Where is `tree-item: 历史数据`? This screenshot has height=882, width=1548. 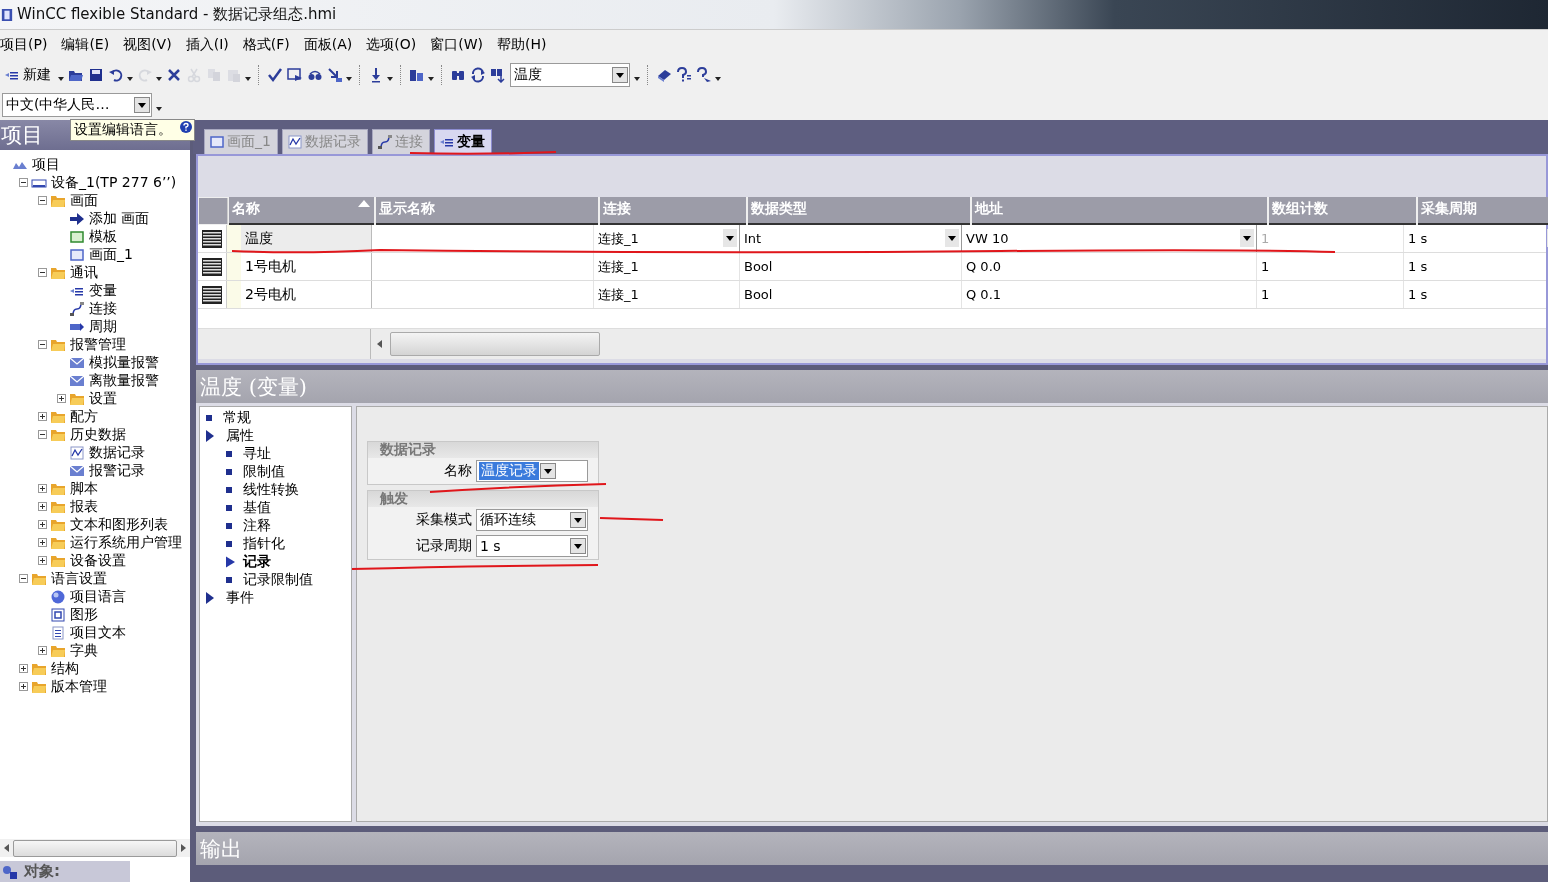 tree-item: 历史数据 is located at coordinates (98, 435).